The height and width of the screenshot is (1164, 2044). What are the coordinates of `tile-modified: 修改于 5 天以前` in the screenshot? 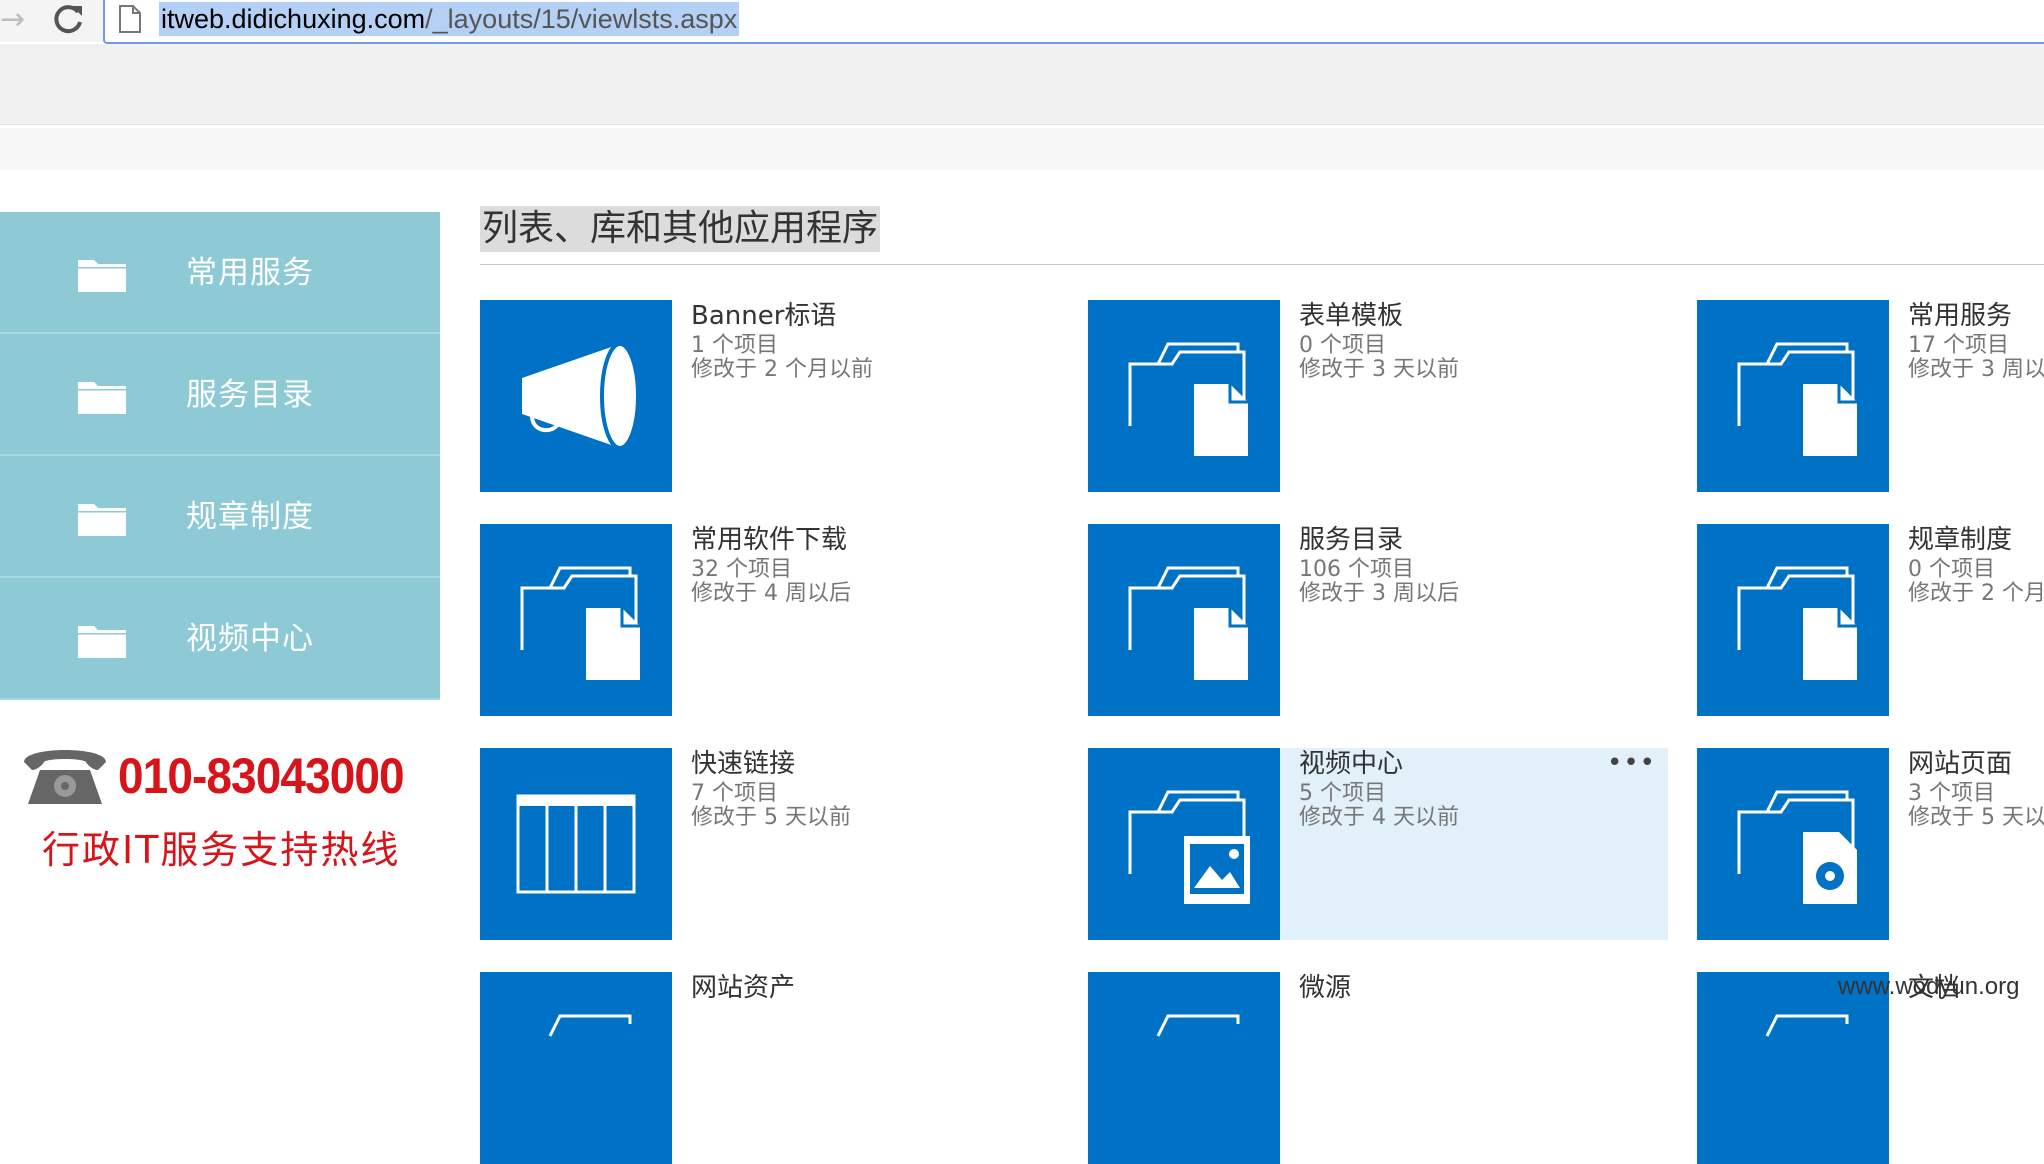 It's located at (771, 817).